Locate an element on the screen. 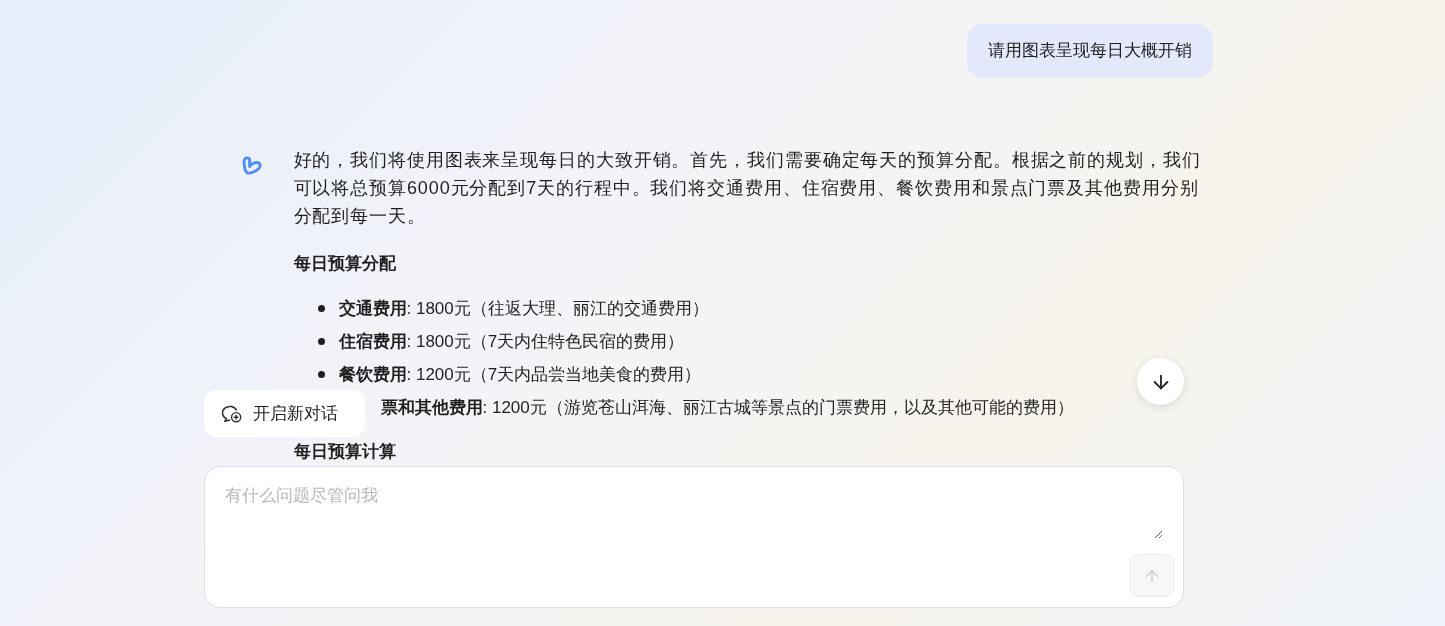 This screenshot has height=626, width=1445. scroll-down-button is located at coordinates (1160, 381).